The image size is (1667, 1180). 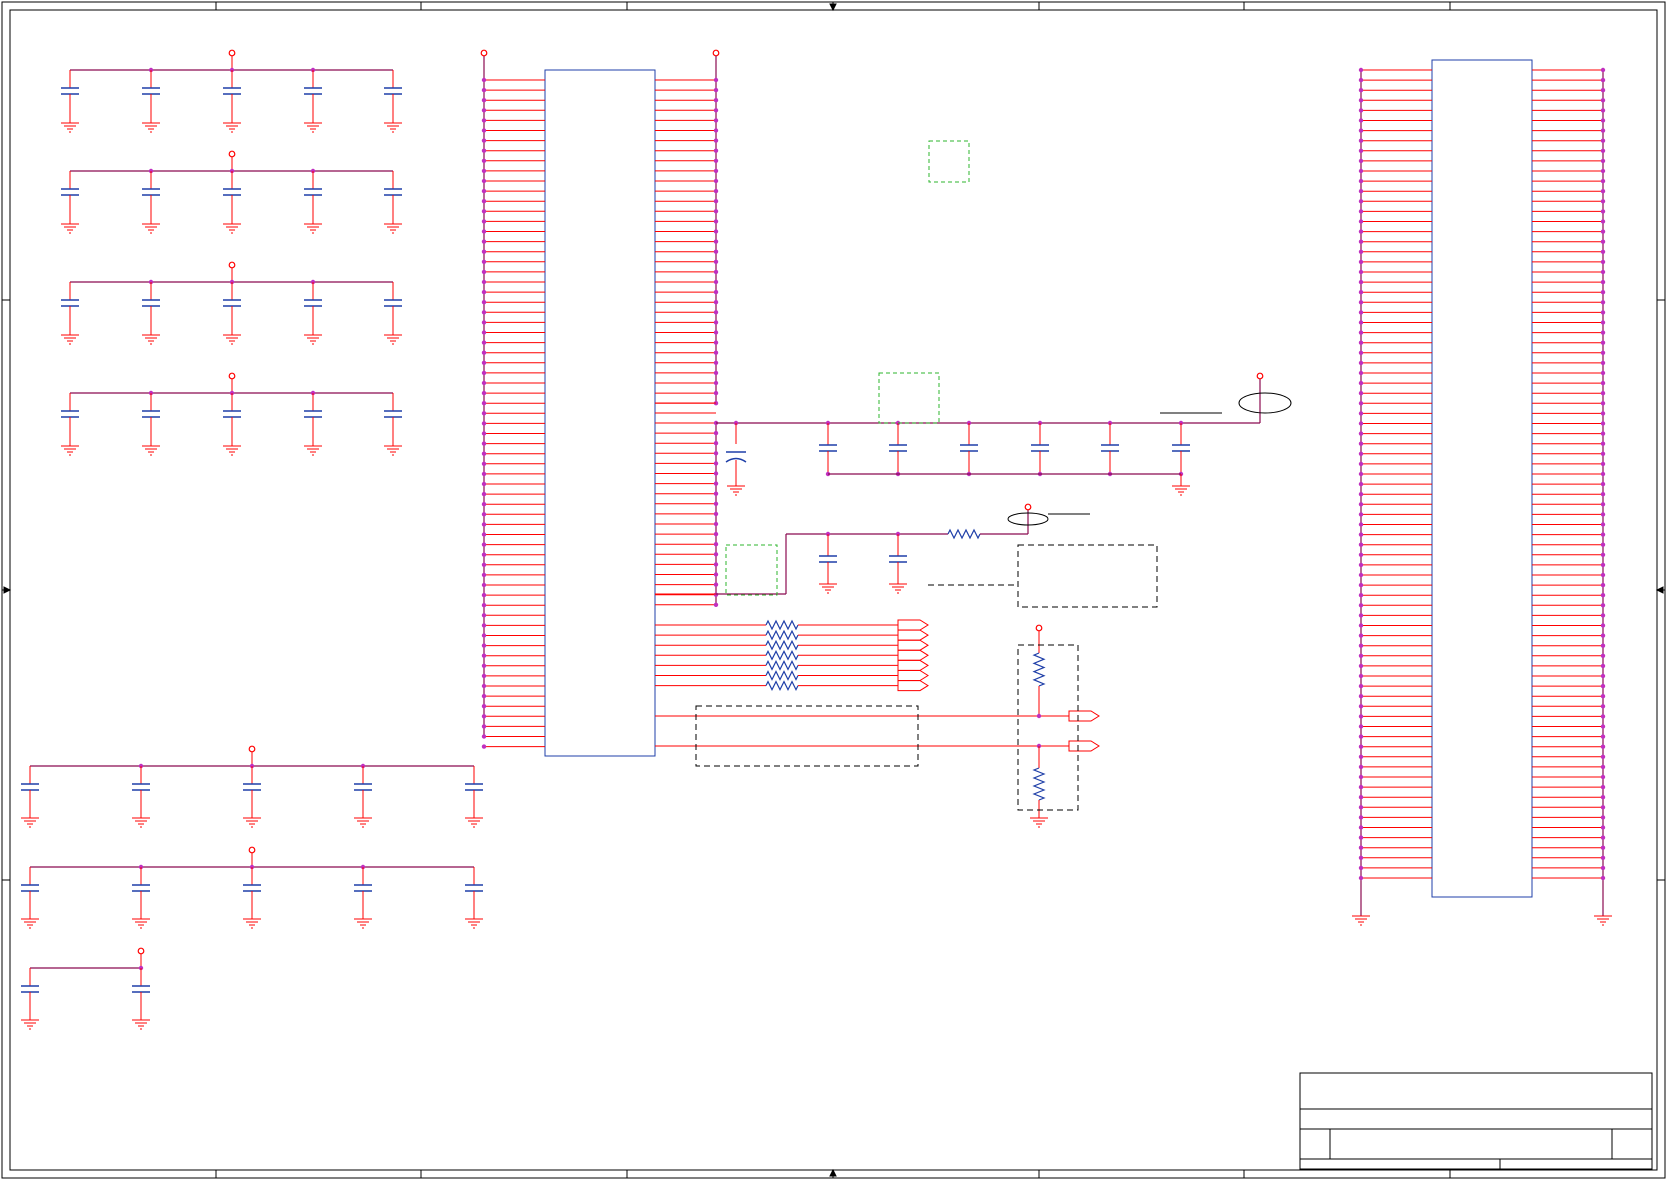 What do you see at coordinates (833, 1172) in the screenshot?
I see `center-arrow-bottom` at bounding box center [833, 1172].